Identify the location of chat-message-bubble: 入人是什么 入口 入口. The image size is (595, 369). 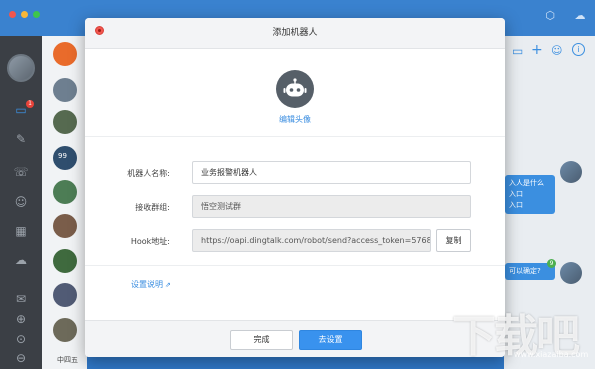
(530, 194).